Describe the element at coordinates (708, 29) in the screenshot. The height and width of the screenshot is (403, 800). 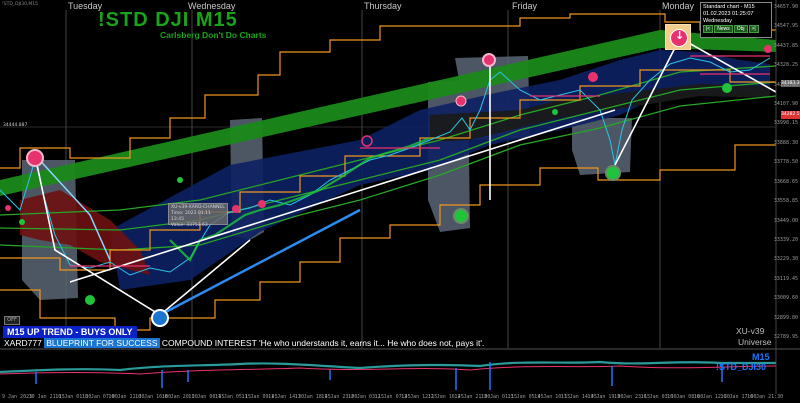
I see `back-button: |<` at that location.